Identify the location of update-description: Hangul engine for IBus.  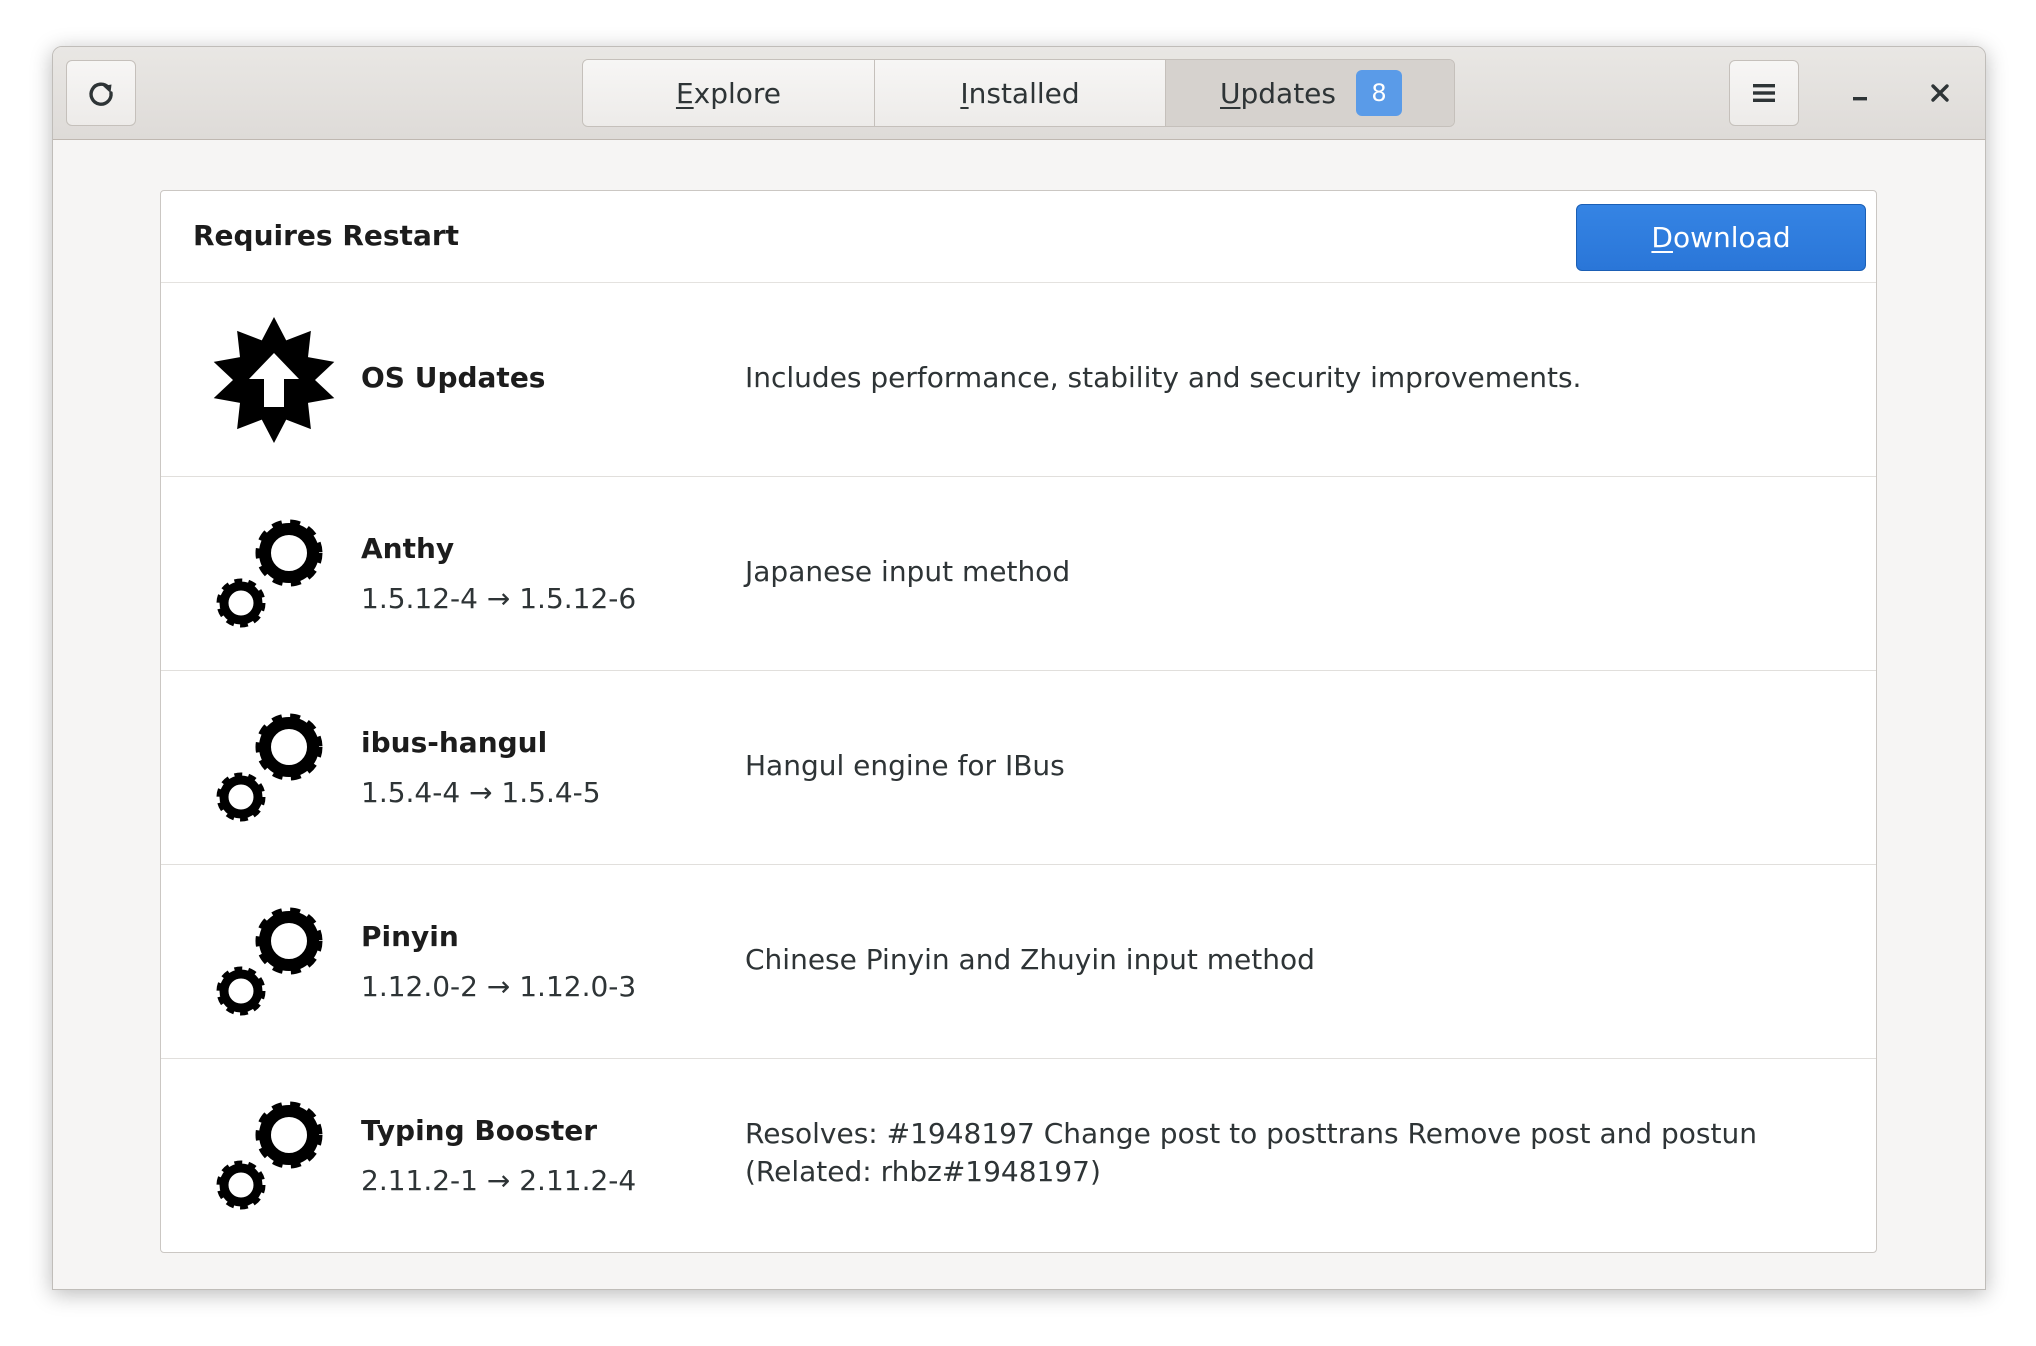
(905, 765).